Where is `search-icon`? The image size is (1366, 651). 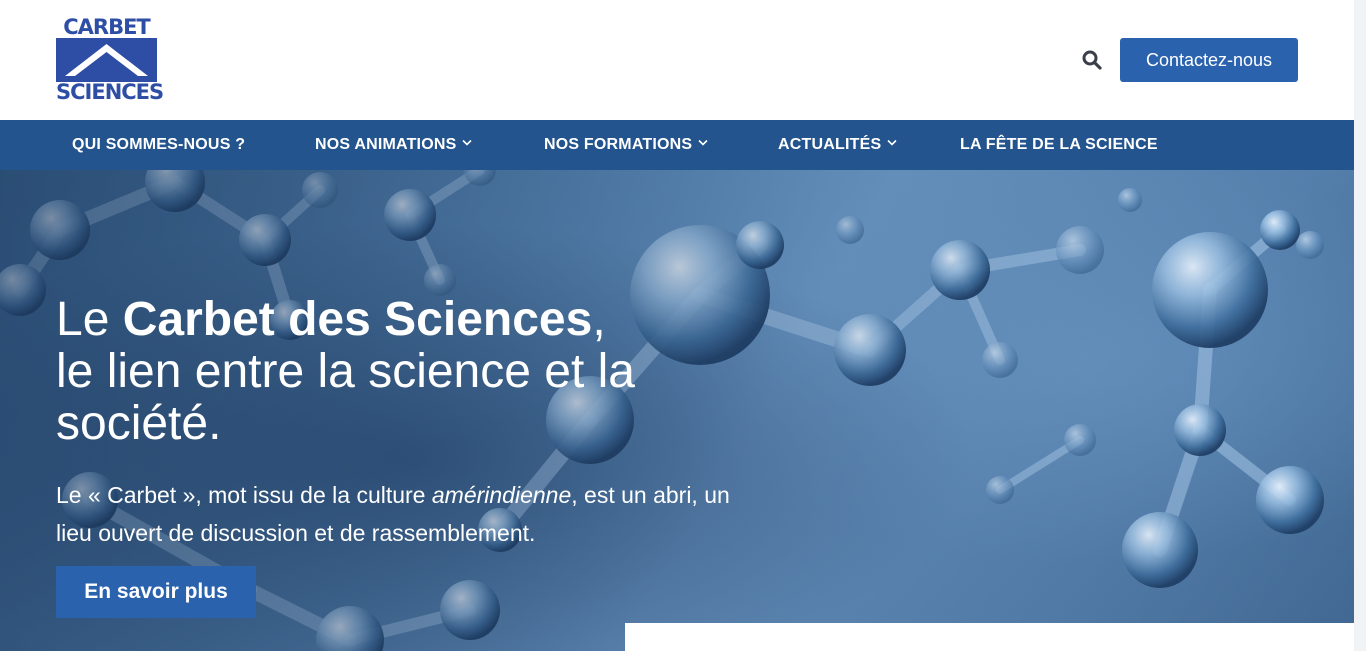 search-icon is located at coordinates (1092, 60).